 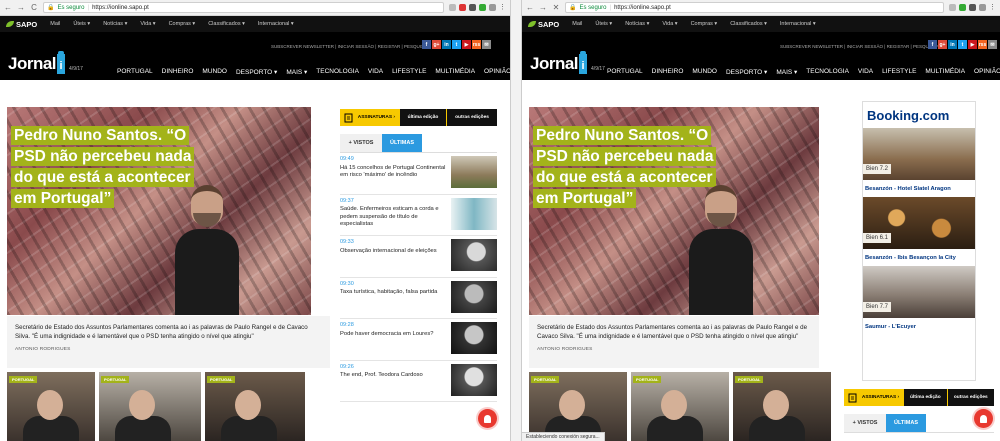 What do you see at coordinates (962, 44) in the screenshot?
I see `twitter-icon: t` at bounding box center [962, 44].